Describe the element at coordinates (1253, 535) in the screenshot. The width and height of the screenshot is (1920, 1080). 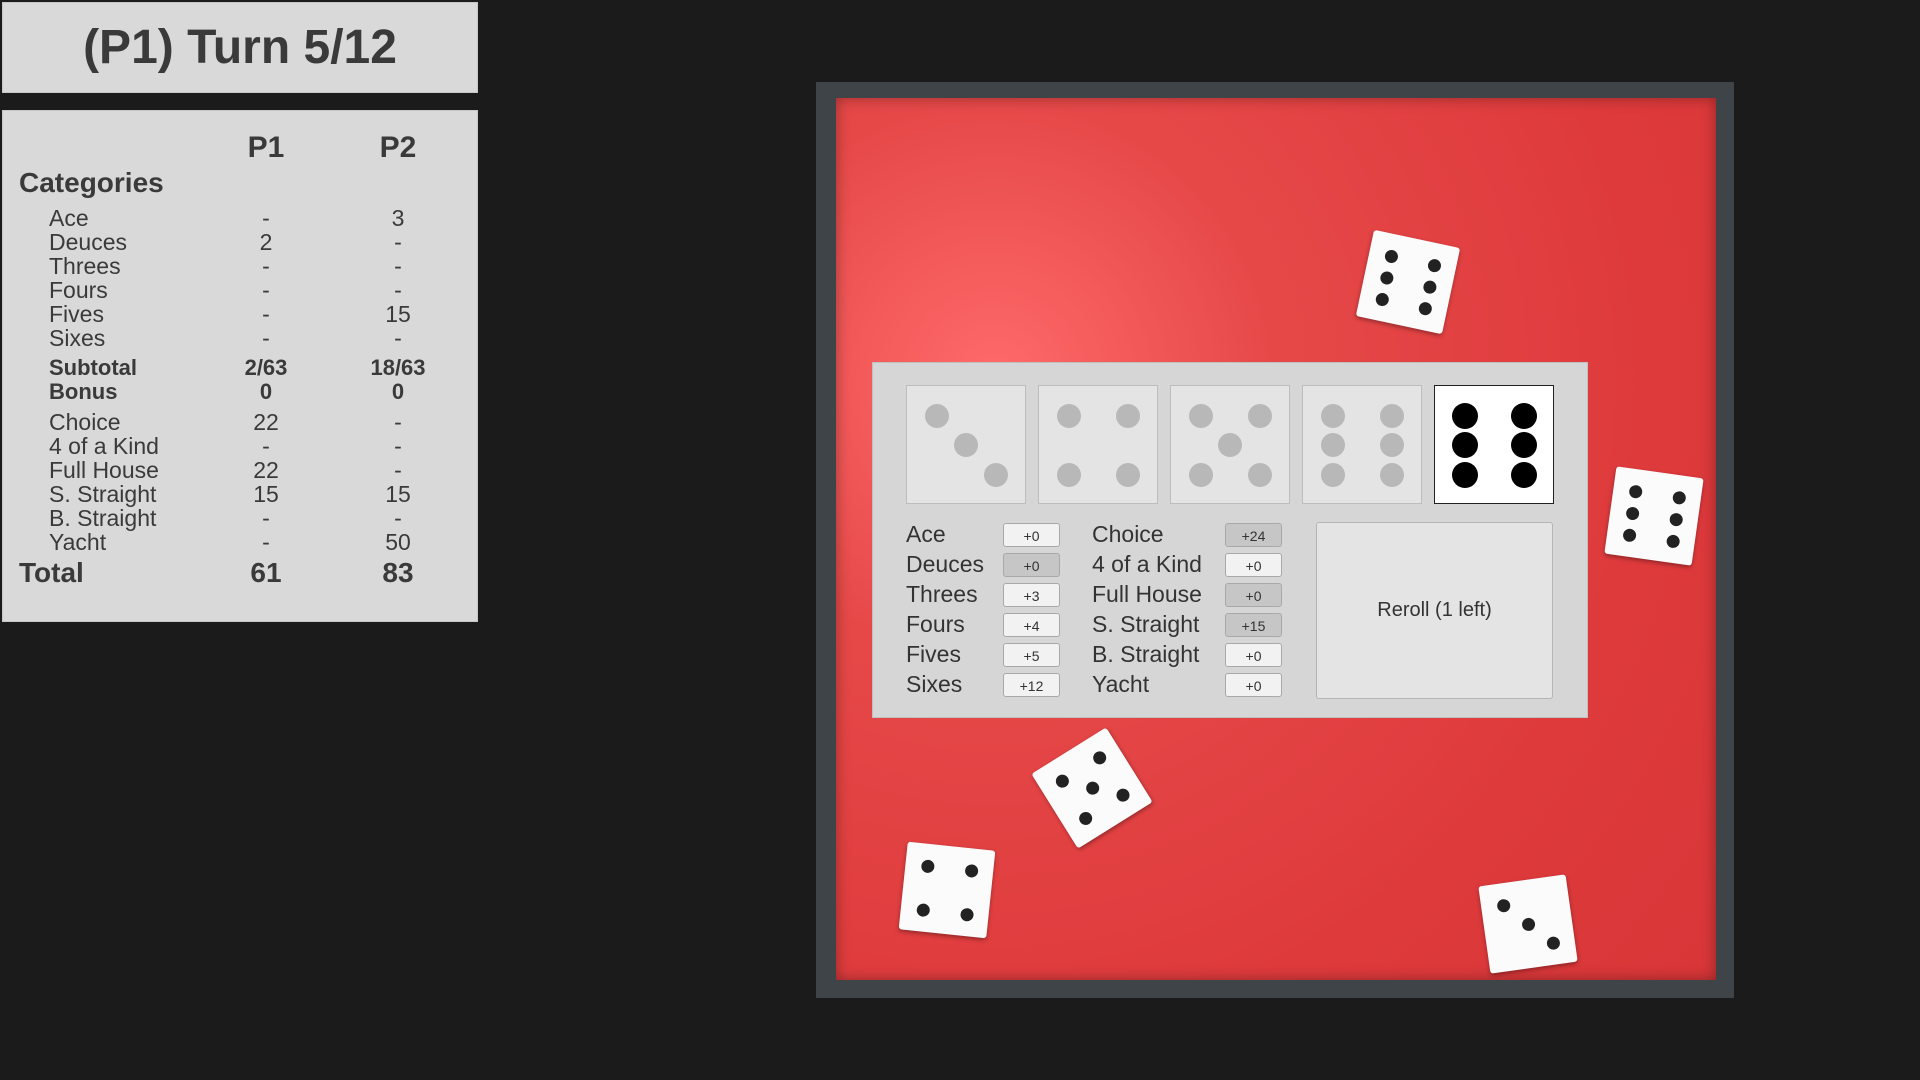
I see `score-choice-button: +24` at that location.